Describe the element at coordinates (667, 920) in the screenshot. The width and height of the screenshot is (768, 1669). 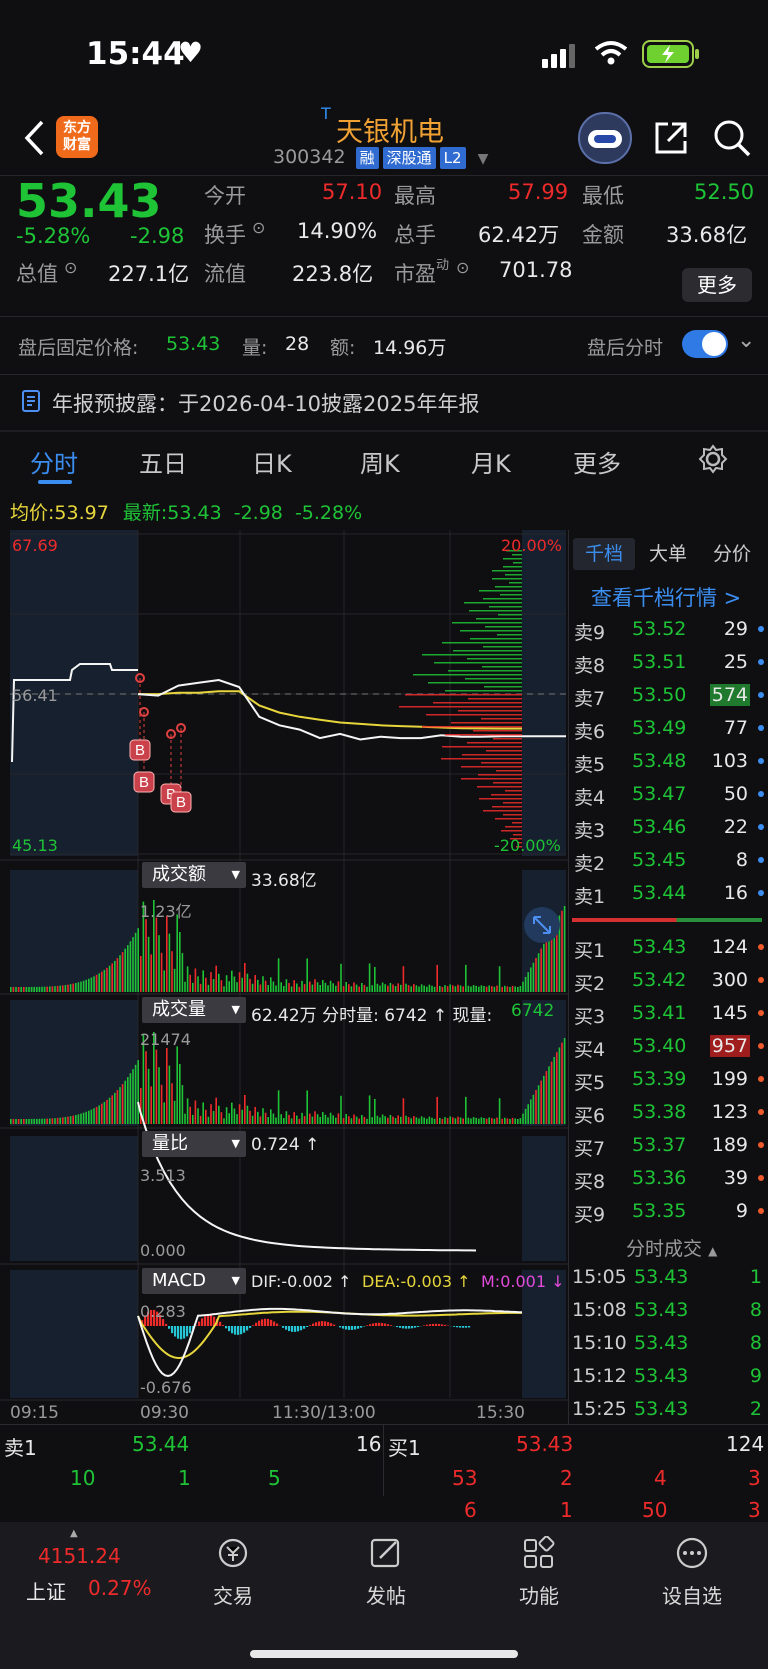
I see `spread-bar` at that location.